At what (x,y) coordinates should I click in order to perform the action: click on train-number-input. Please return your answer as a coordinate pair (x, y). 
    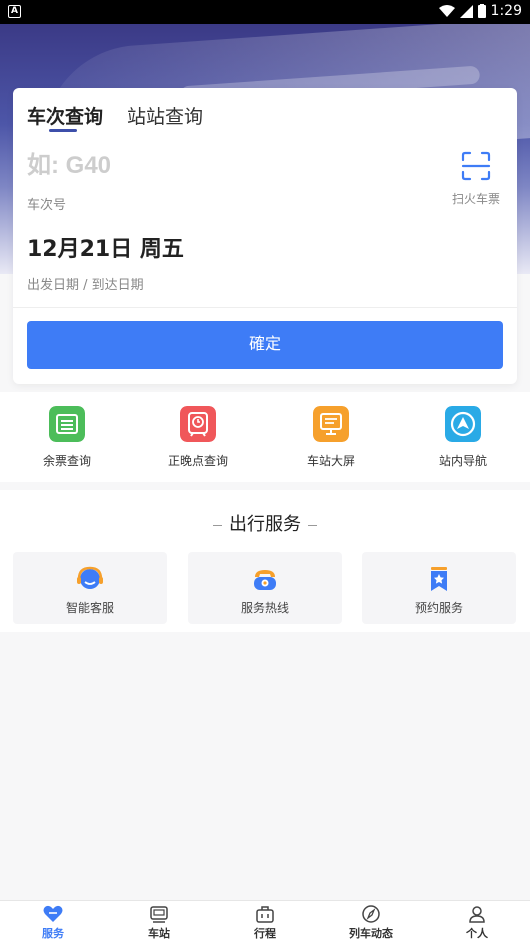
    Looking at the image, I should click on (227, 166).